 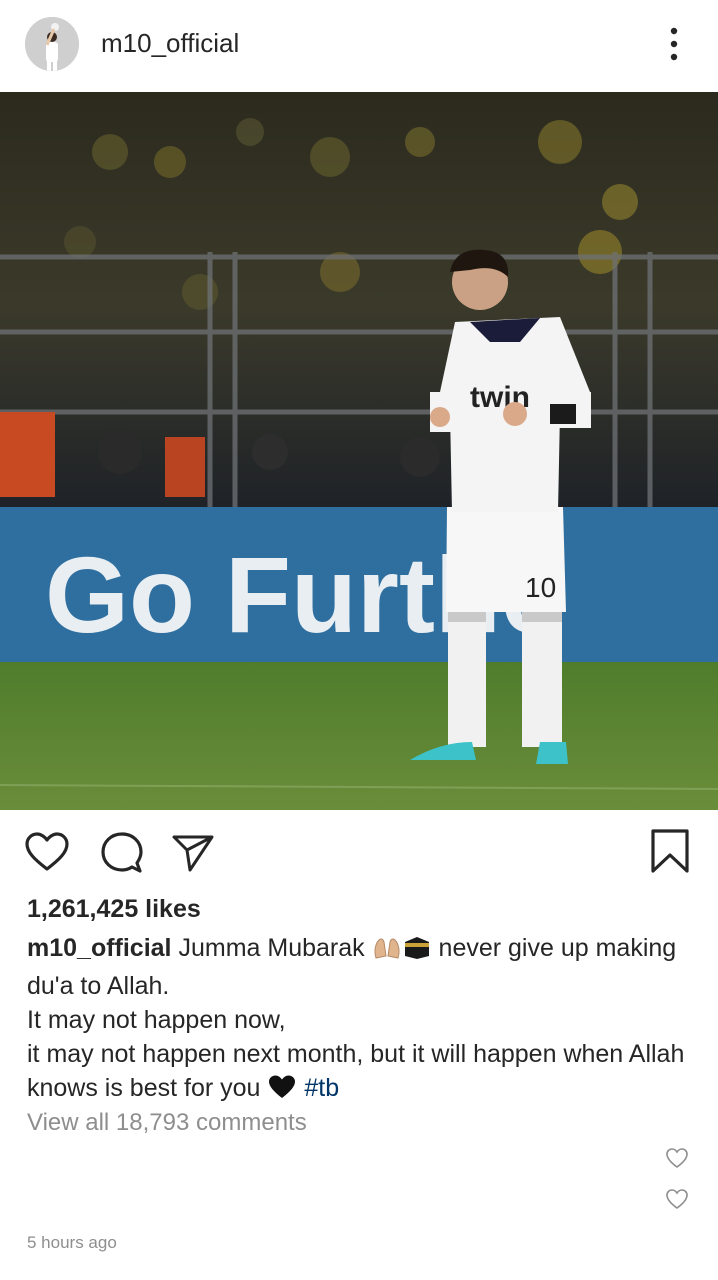 I want to click on post-username: m10_official, so click(x=170, y=43).